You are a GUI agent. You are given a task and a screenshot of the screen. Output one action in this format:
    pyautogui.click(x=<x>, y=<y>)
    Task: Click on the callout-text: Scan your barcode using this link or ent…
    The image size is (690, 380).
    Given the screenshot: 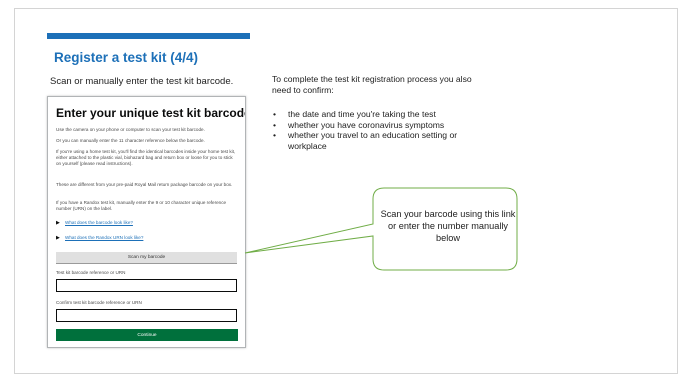 What is the action you would take?
    pyautogui.click(x=448, y=226)
    